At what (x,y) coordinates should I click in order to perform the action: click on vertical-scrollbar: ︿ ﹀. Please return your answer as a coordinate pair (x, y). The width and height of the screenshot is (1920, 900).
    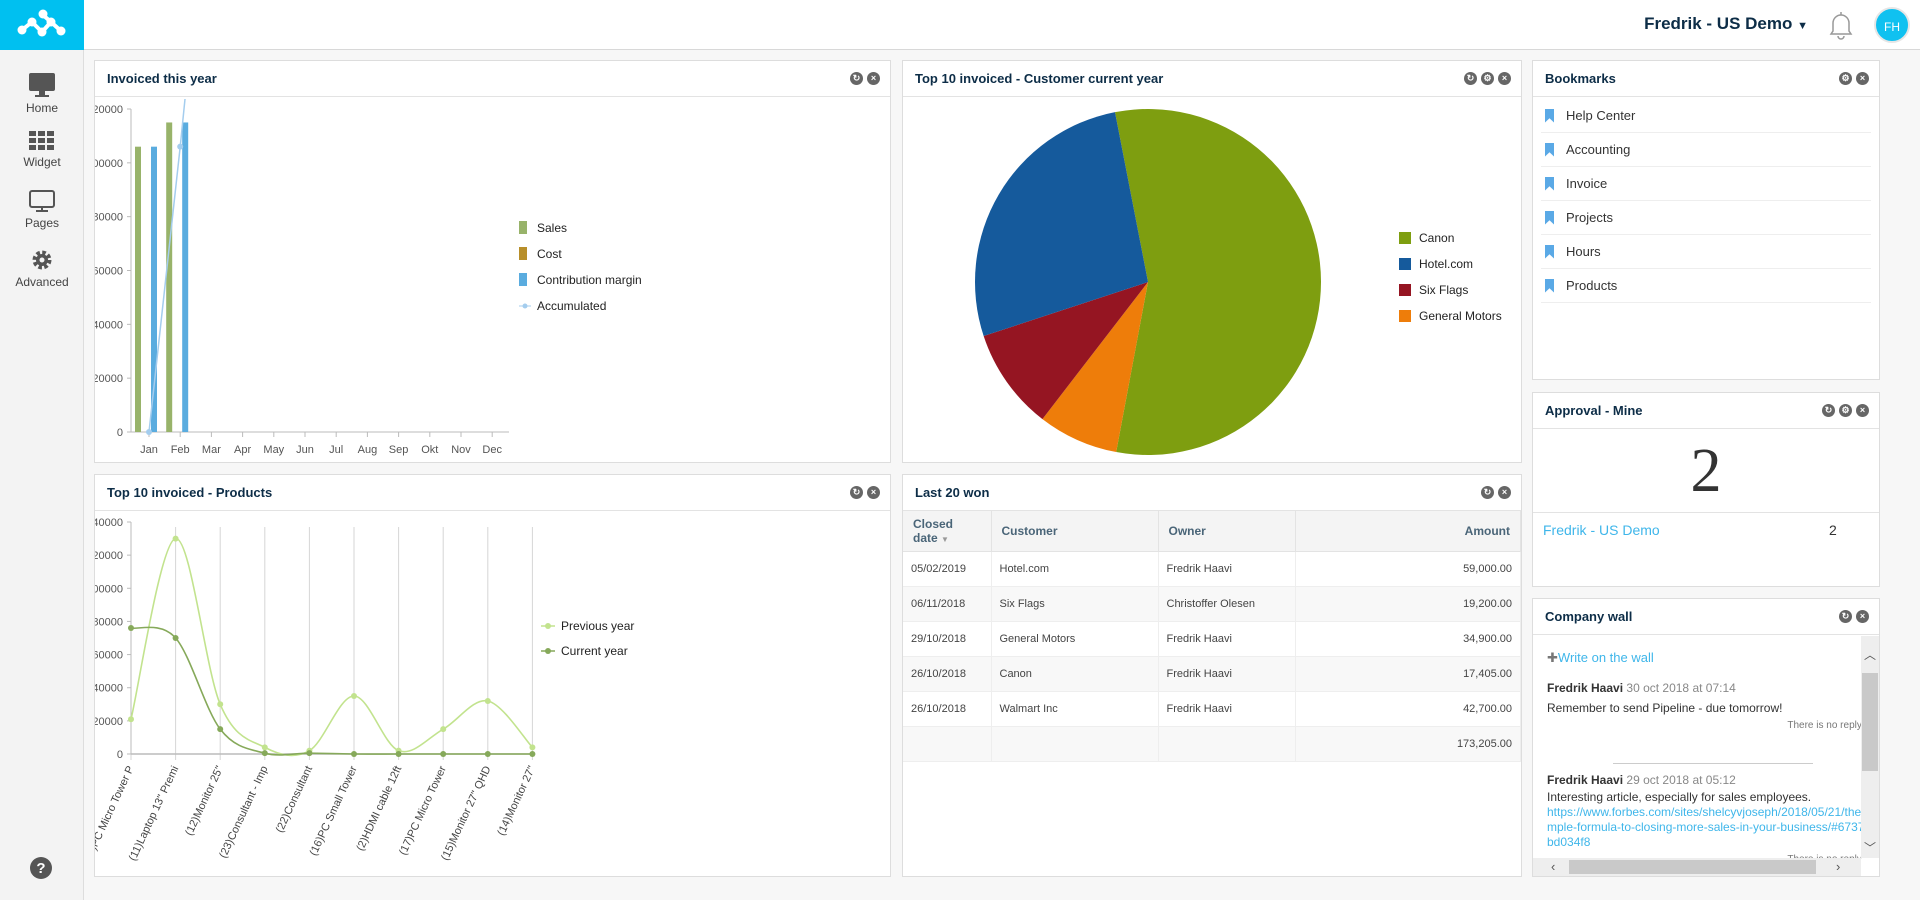
    Looking at the image, I should click on (1870, 747).